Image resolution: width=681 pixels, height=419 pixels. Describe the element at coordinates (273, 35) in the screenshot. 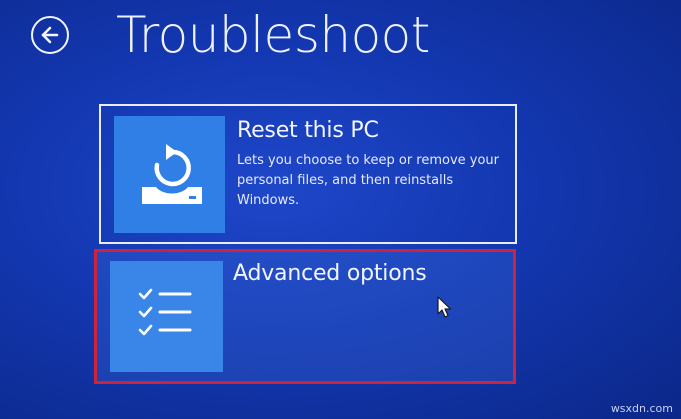

I see `page-title: Troubleshoot` at that location.